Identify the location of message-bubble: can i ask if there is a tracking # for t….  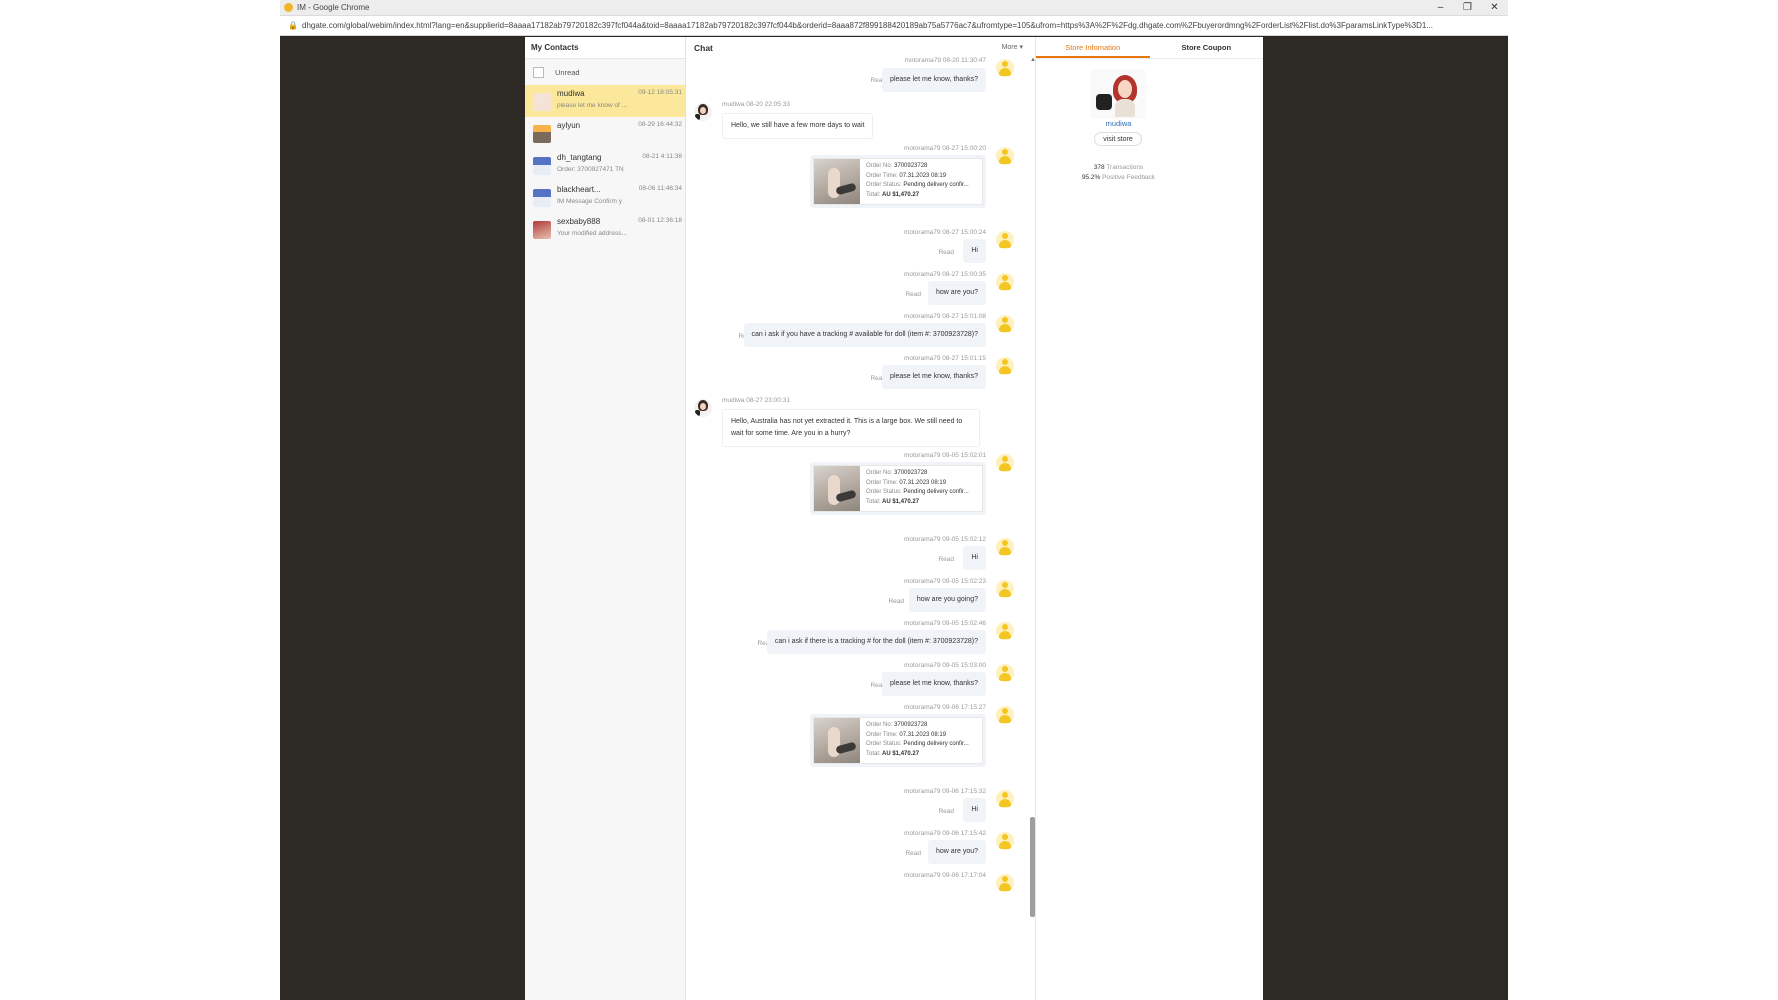
(876, 642).